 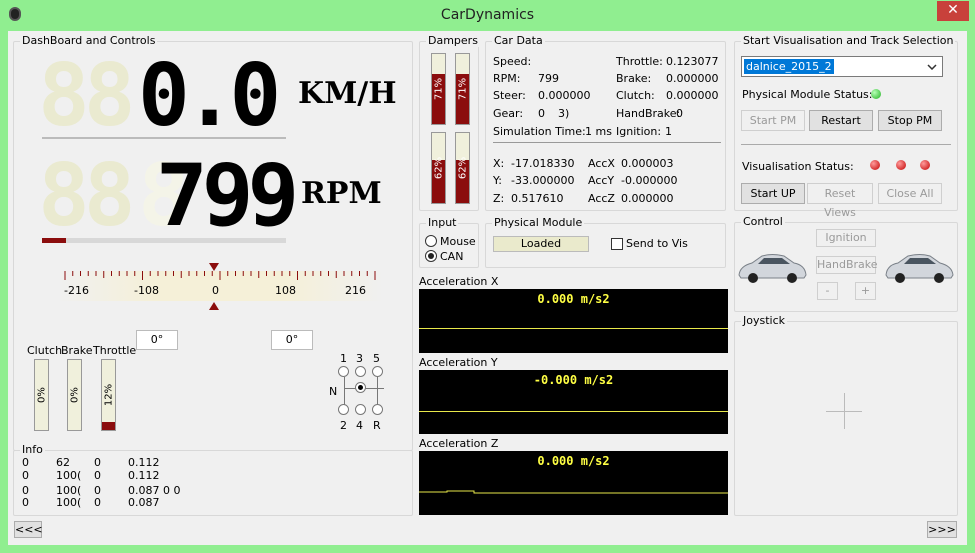 I want to click on gear-slot-r, so click(x=377, y=409).